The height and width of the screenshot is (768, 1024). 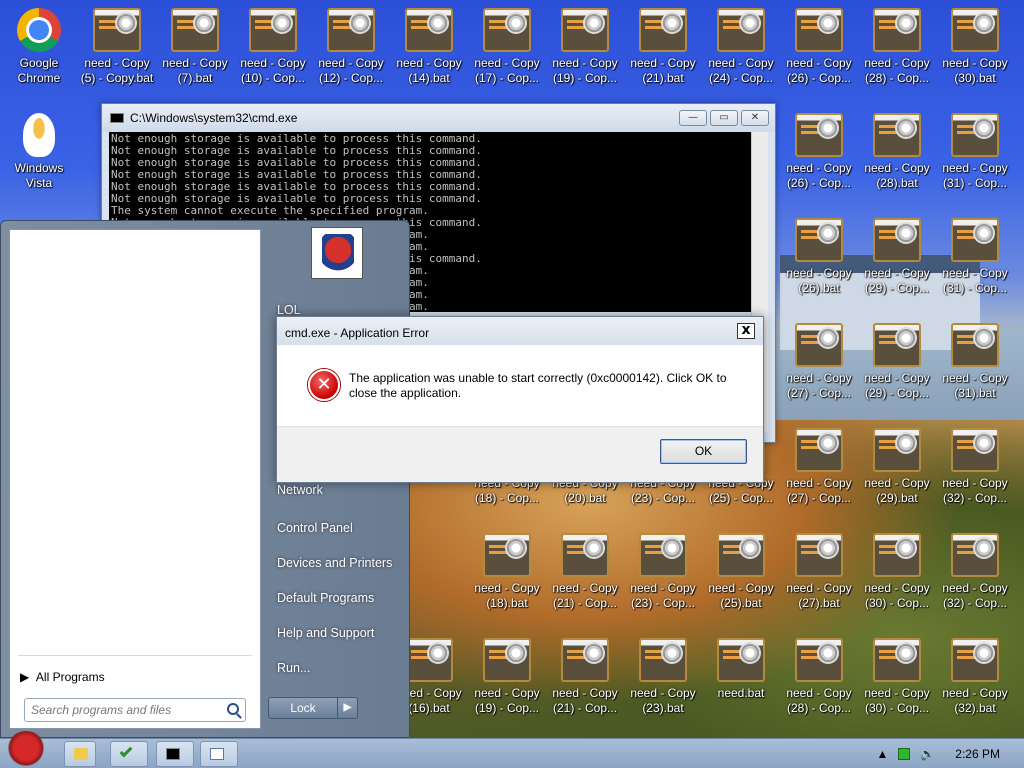 I want to click on desktop-icon-bat: need - Copy (29).bat, so click(x=897, y=467).